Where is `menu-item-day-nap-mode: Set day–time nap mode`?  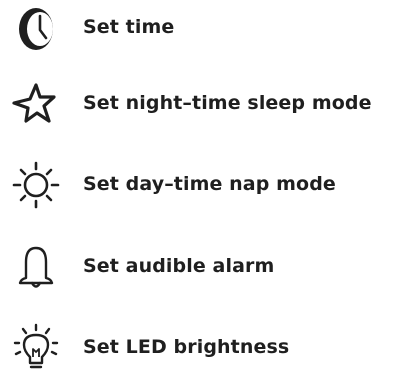 menu-item-day-nap-mode: Set day–time nap mode is located at coordinates (210, 184).